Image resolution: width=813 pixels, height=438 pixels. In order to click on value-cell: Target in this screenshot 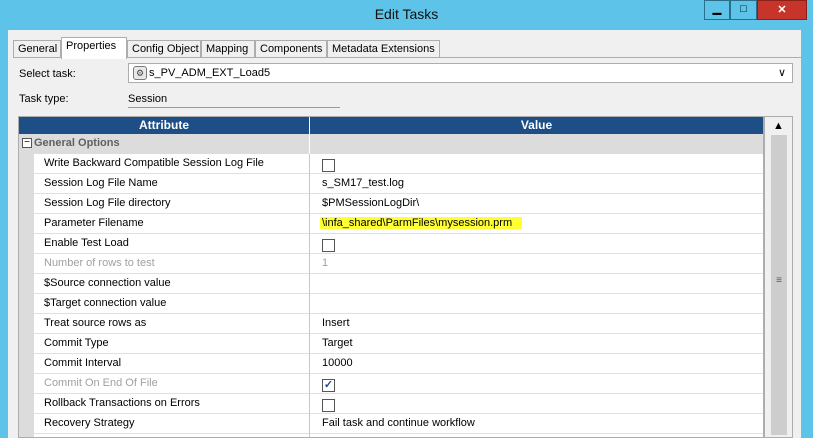, I will do `click(337, 343)`.